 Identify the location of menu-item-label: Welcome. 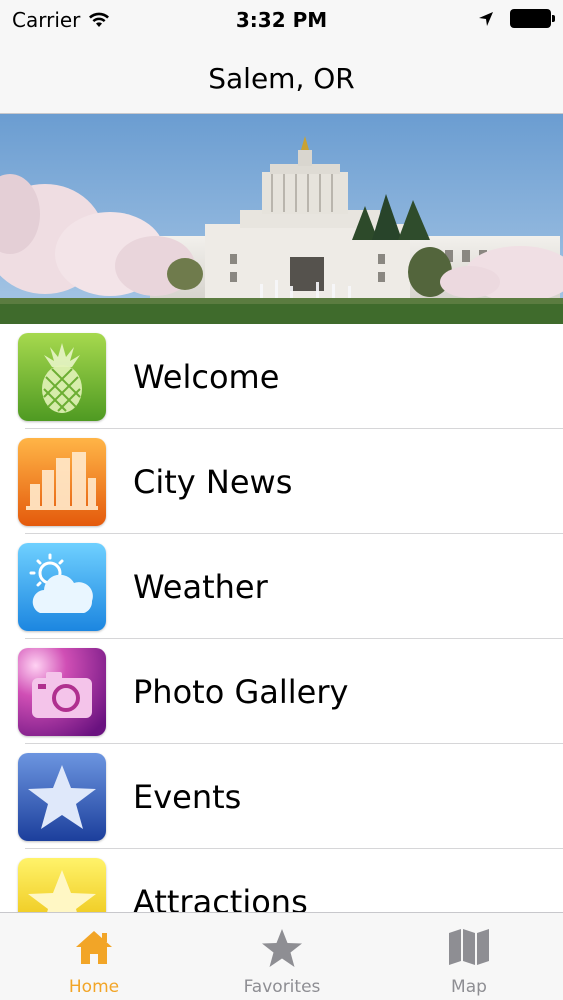
(206, 377).